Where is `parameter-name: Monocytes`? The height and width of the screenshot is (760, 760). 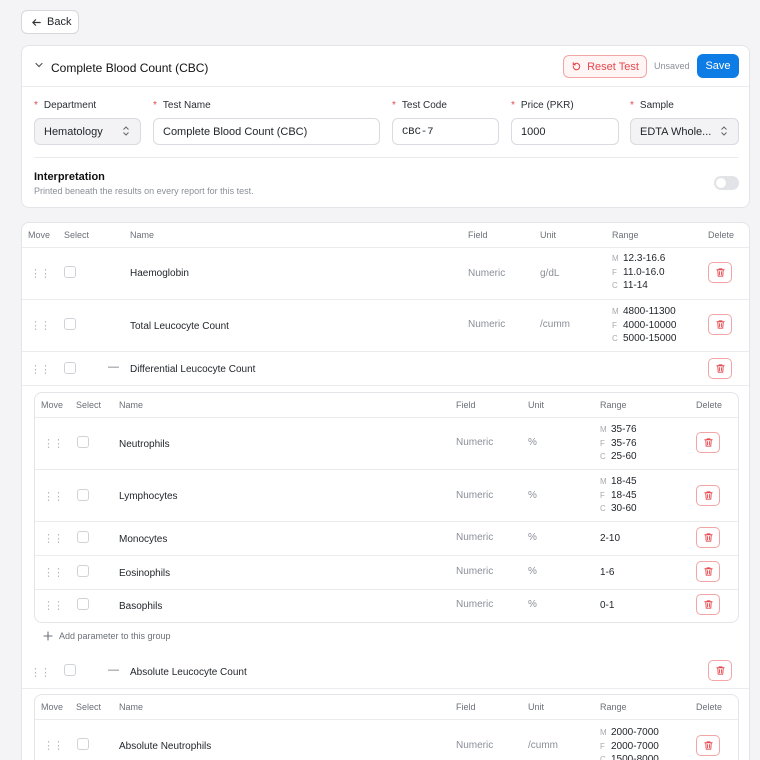 parameter-name: Monocytes is located at coordinates (143, 539).